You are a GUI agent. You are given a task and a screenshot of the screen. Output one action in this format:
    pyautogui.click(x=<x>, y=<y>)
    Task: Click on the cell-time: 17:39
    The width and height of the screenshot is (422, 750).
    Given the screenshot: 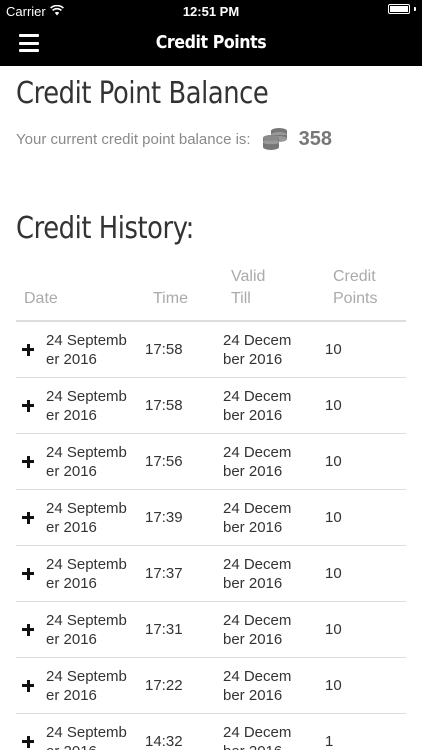 What is the action you would take?
    pyautogui.click(x=184, y=517)
    